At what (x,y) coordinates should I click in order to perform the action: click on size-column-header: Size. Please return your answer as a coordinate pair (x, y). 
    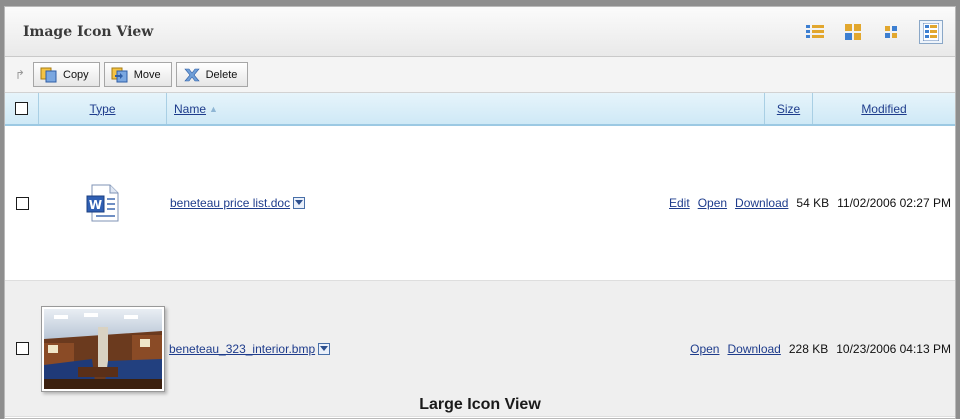
    Looking at the image, I should click on (788, 109).